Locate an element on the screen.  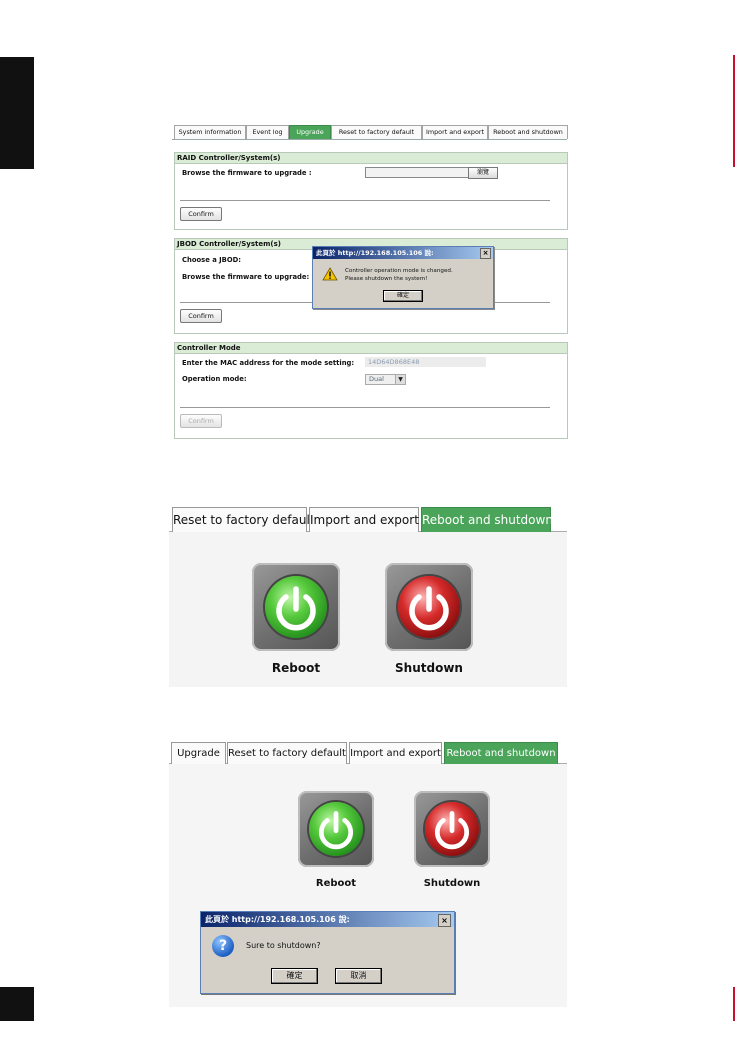
raid-section-title: RAID Controller/System(s) is located at coordinates (371, 158).